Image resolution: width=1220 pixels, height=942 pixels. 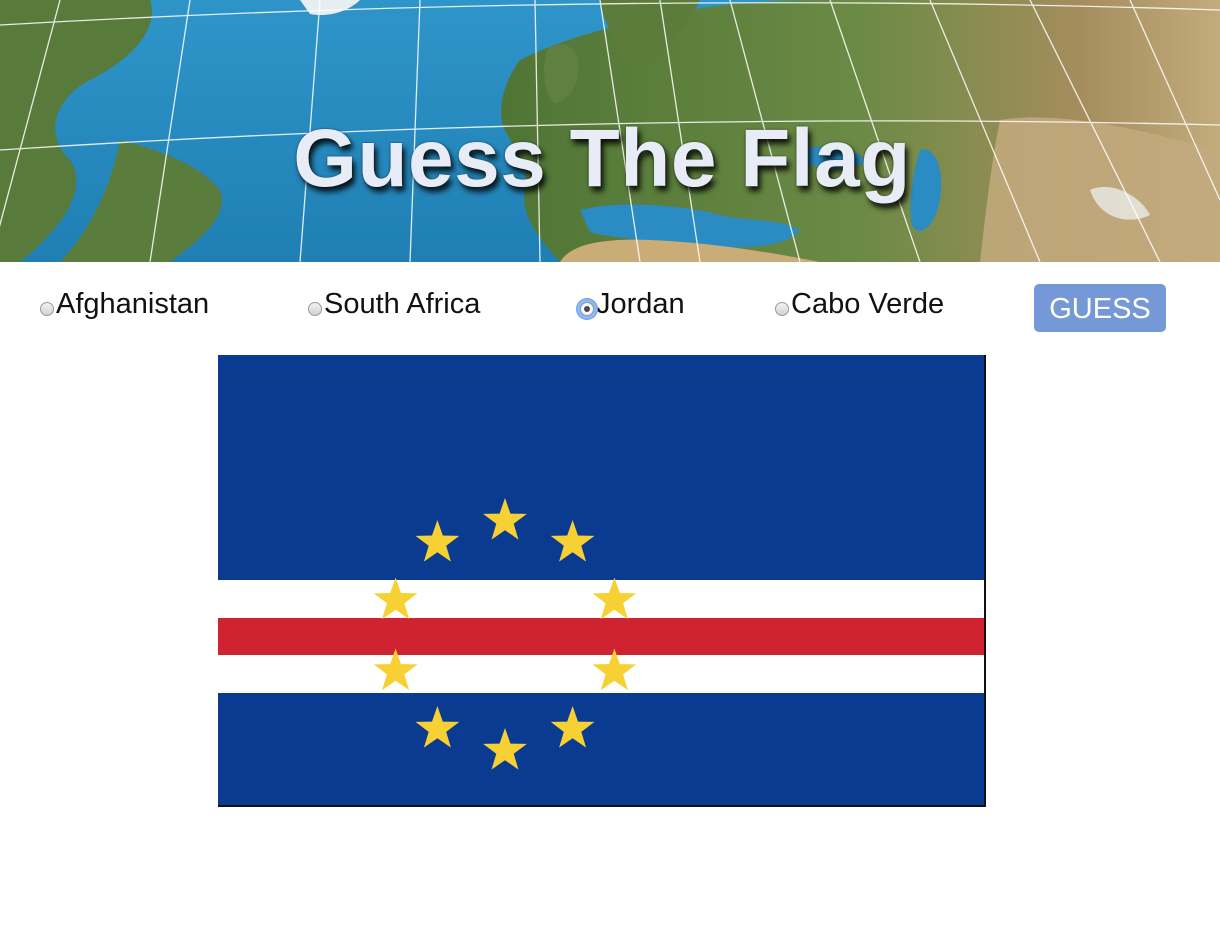 What do you see at coordinates (402, 303) in the screenshot?
I see `option-label: South Africa` at bounding box center [402, 303].